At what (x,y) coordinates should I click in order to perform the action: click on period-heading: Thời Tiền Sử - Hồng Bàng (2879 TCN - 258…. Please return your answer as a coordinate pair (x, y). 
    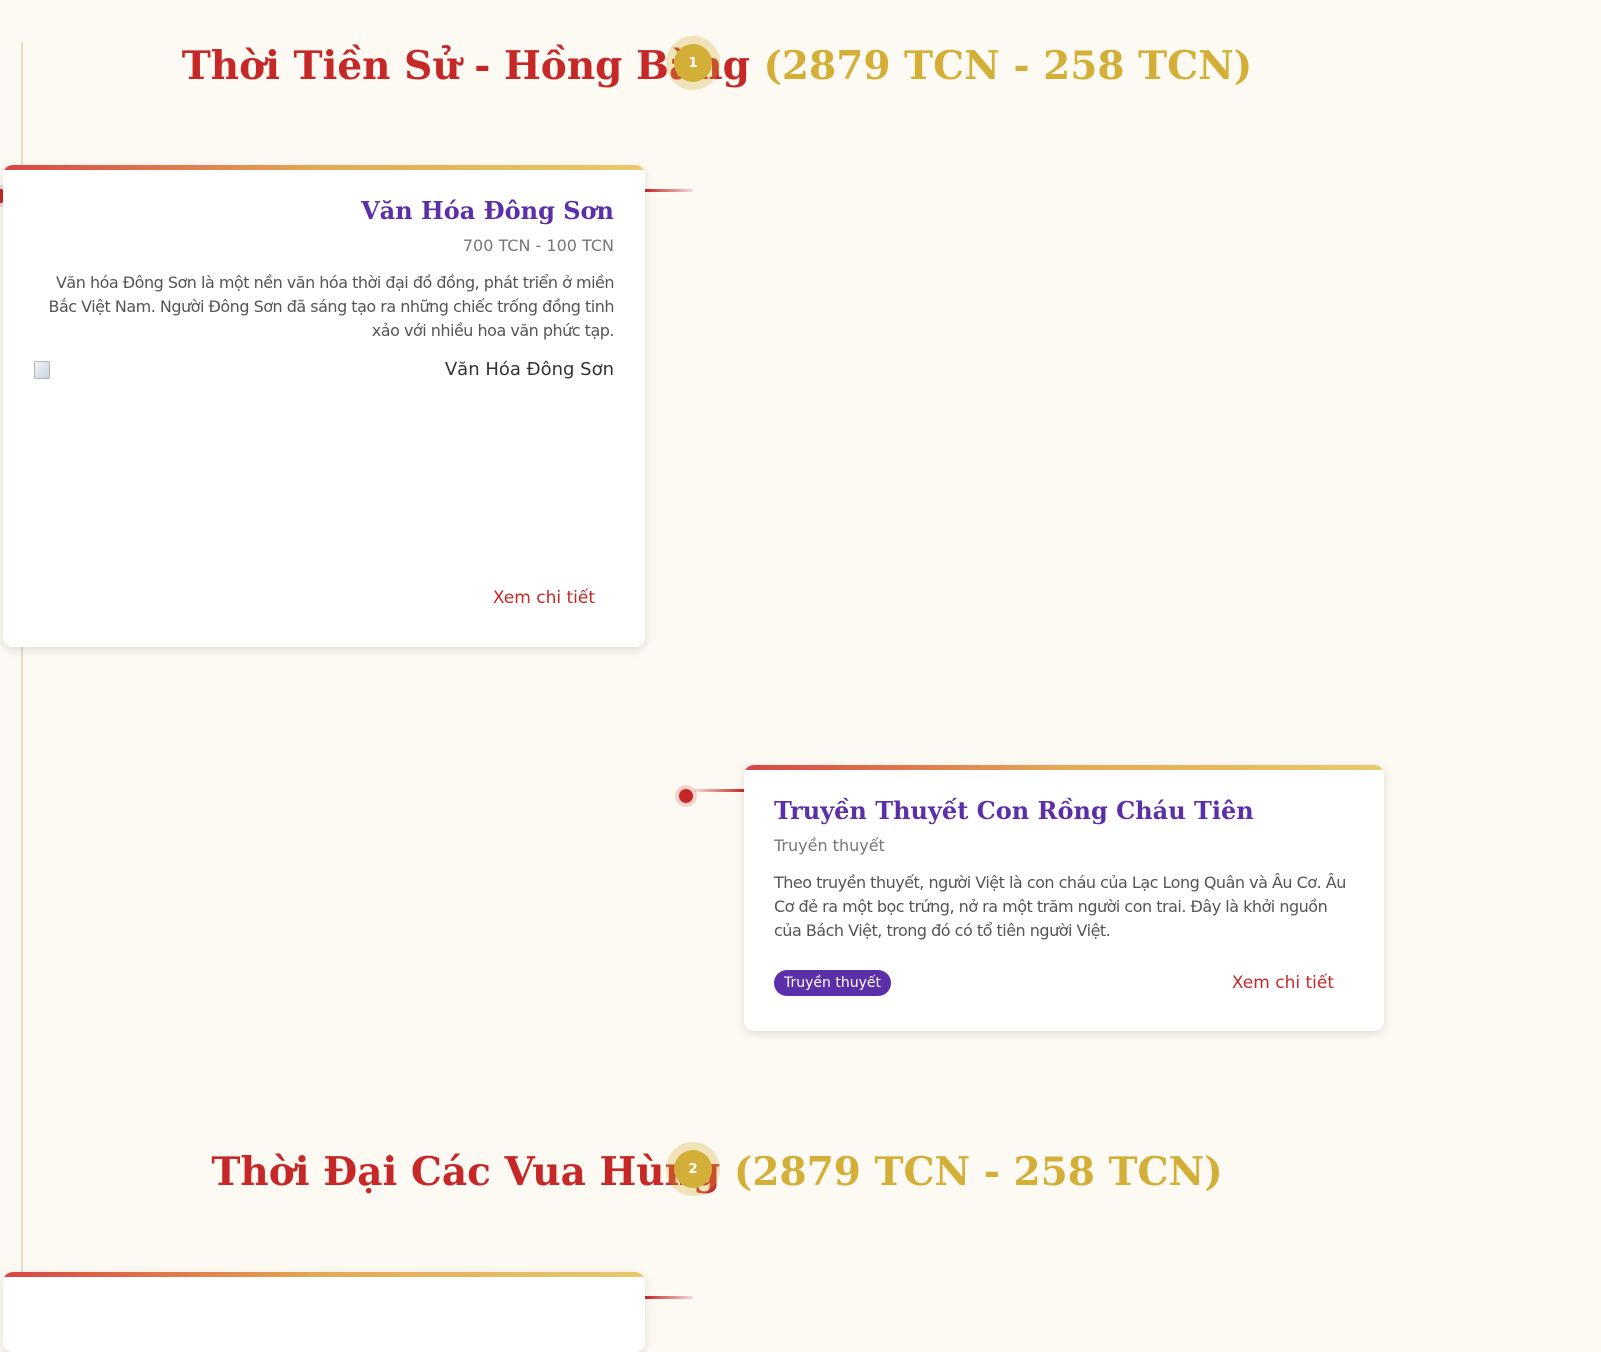
    Looking at the image, I should click on (717, 66).